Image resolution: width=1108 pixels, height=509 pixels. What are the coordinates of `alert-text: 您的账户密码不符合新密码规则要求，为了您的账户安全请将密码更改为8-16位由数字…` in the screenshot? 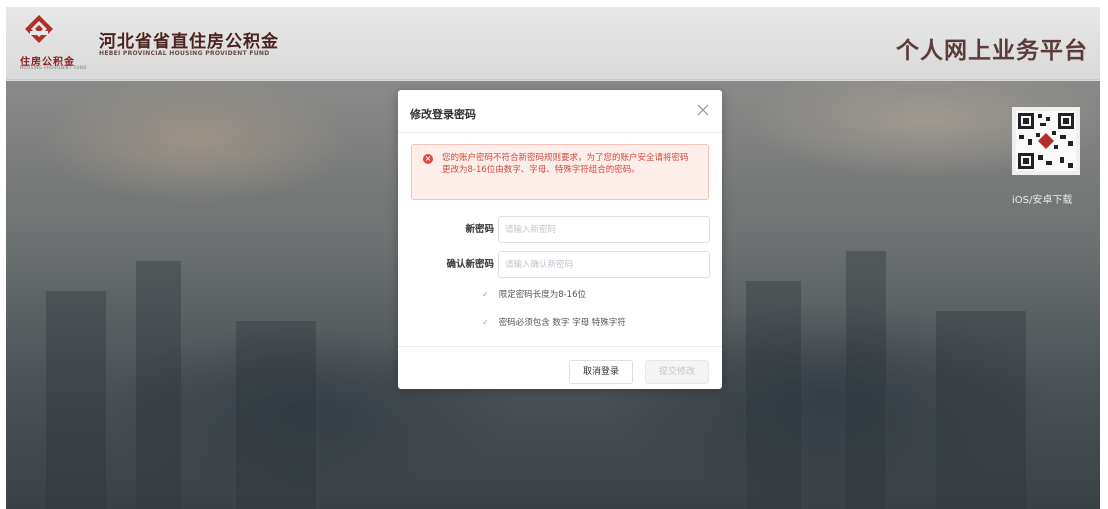 It's located at (565, 164).